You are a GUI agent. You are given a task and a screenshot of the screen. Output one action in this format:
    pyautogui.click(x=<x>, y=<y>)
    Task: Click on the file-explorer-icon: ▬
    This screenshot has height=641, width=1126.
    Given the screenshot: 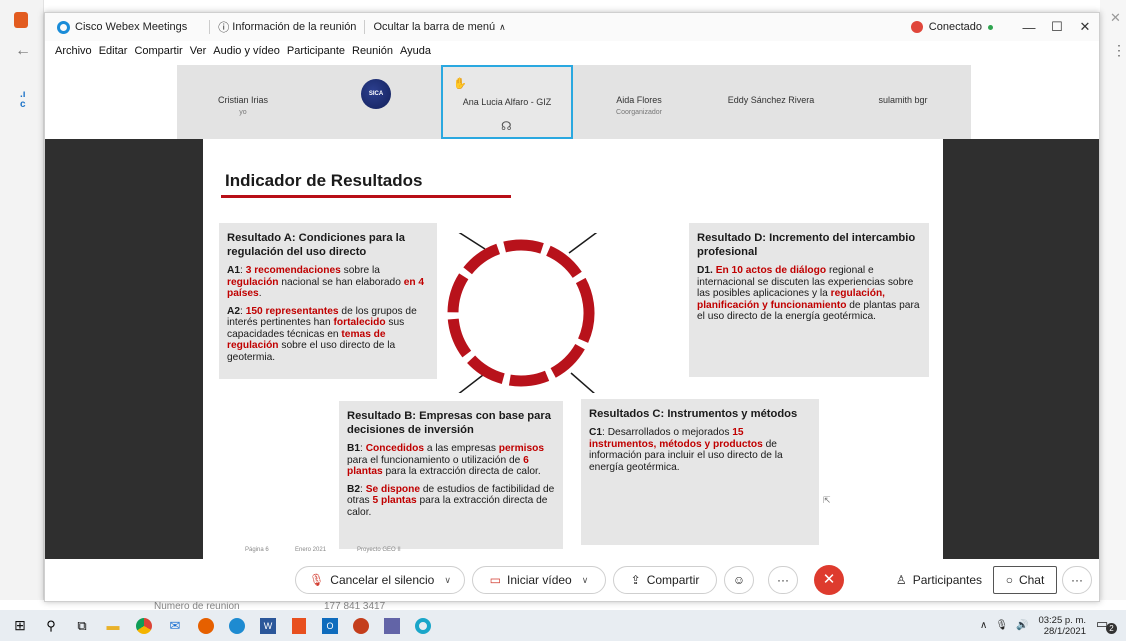 What is the action you would take?
    pyautogui.click(x=113, y=626)
    